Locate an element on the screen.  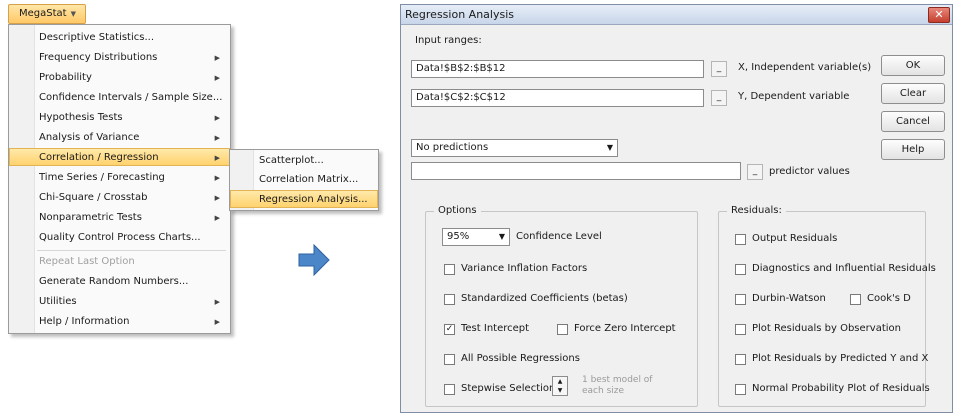
help-button: Help is located at coordinates (913, 149).